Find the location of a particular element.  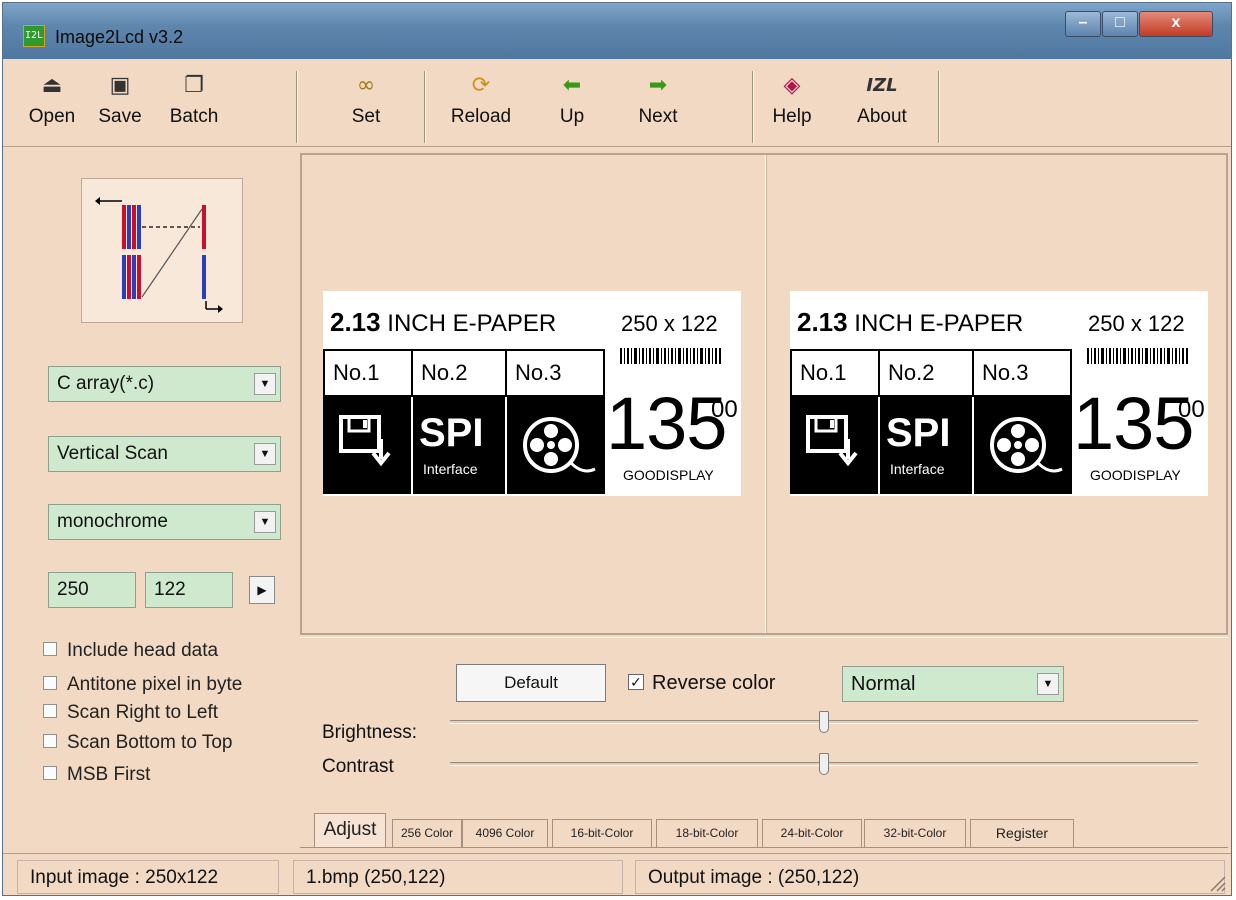

scan-right-to-left-checkbox: Scan Right to Left is located at coordinates (130, 713).